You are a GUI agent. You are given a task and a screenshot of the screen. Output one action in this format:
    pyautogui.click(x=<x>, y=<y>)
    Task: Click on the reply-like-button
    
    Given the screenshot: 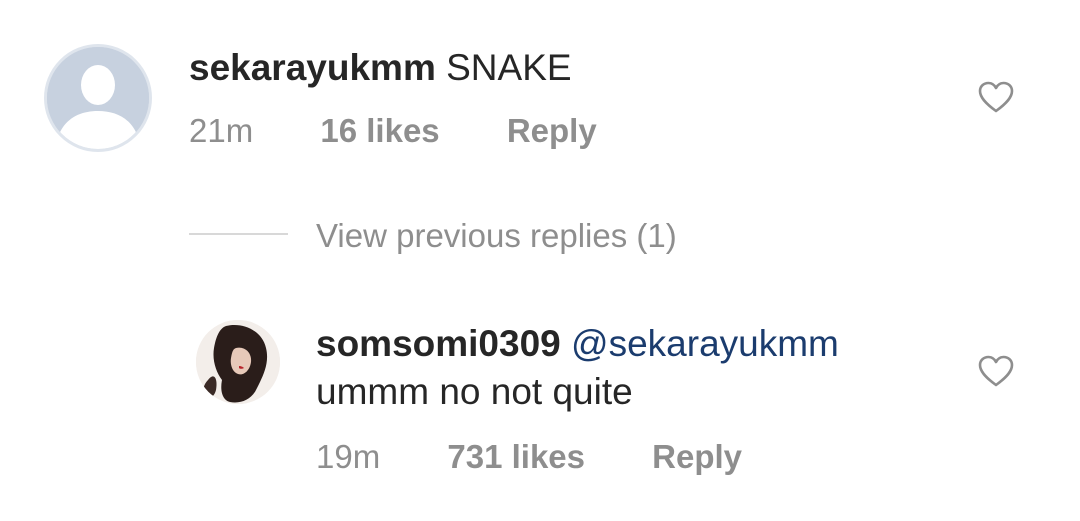 What is the action you would take?
    pyautogui.click(x=996, y=371)
    